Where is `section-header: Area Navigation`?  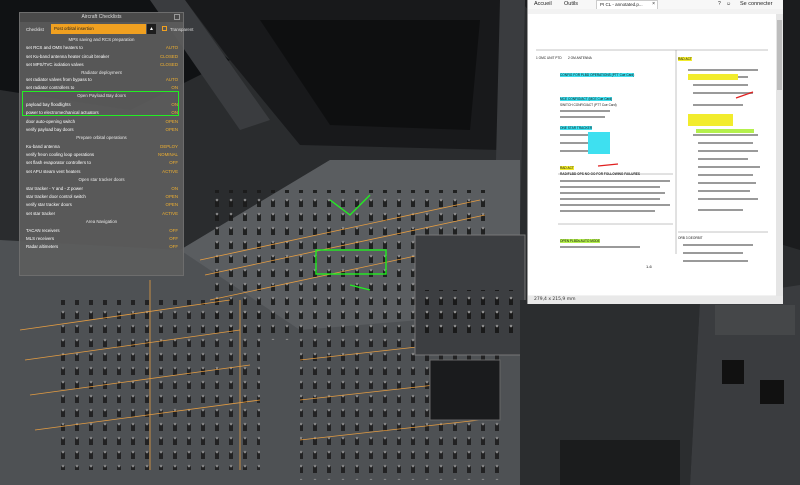
section-header: Area Navigation is located at coordinates (101, 222).